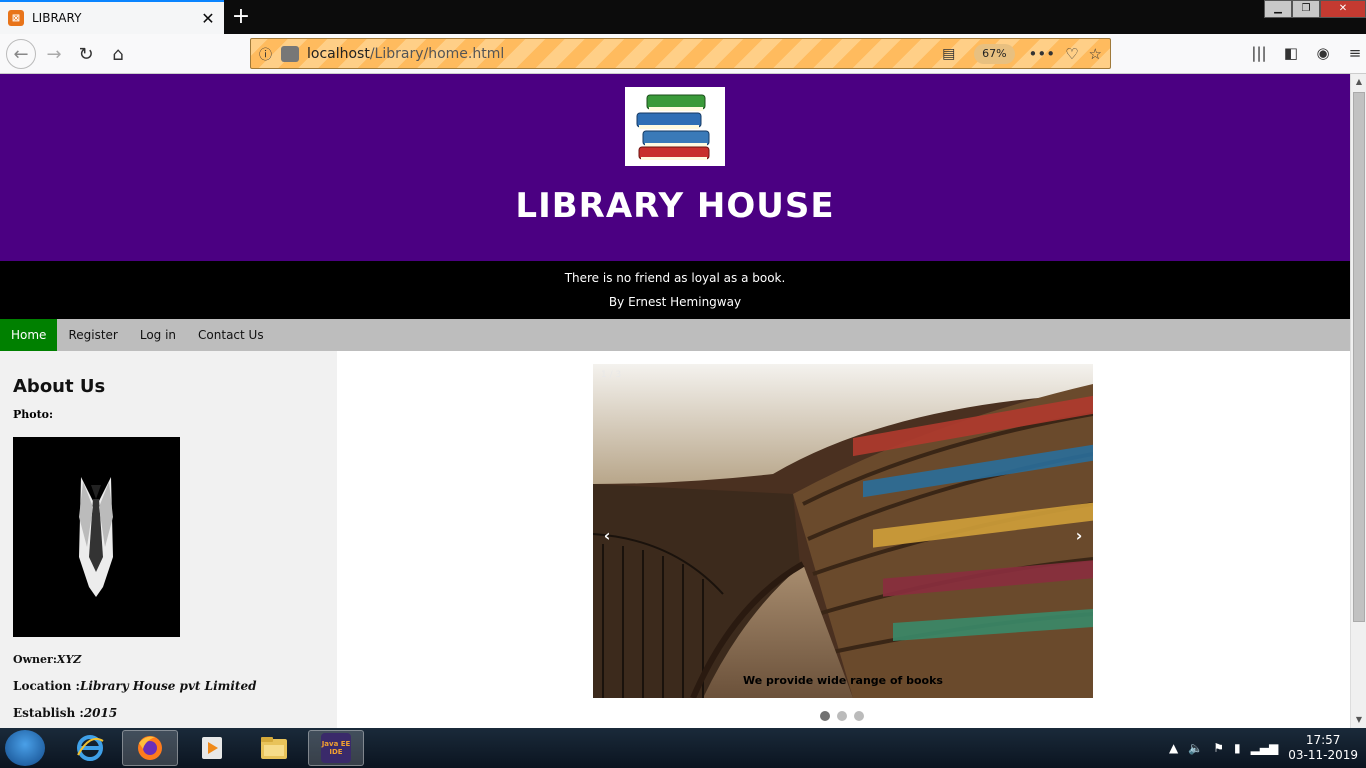  I want to click on sidebar-icon: ◧, so click(1291, 53).